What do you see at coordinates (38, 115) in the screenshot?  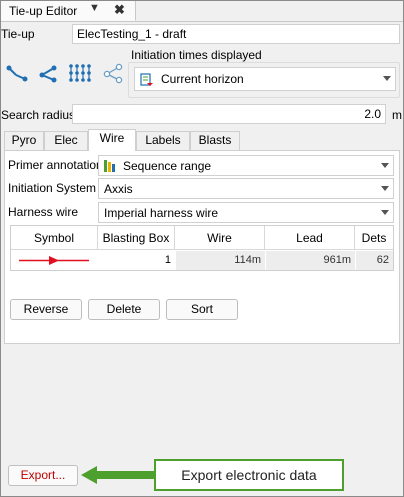 I see `search-radius-label: Search radius` at bounding box center [38, 115].